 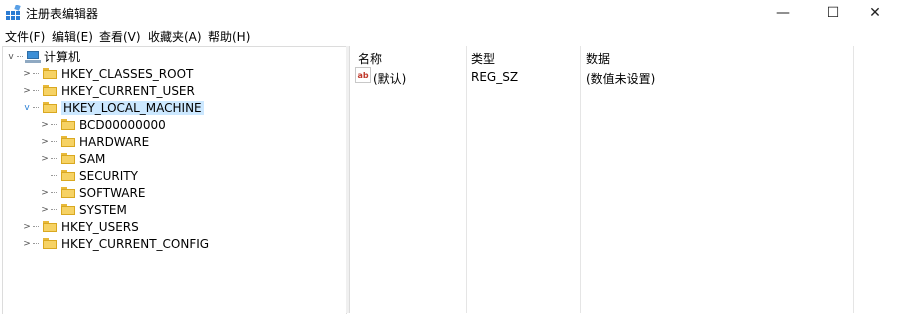 I want to click on tree-item-label: 计算机, so click(x=62, y=57).